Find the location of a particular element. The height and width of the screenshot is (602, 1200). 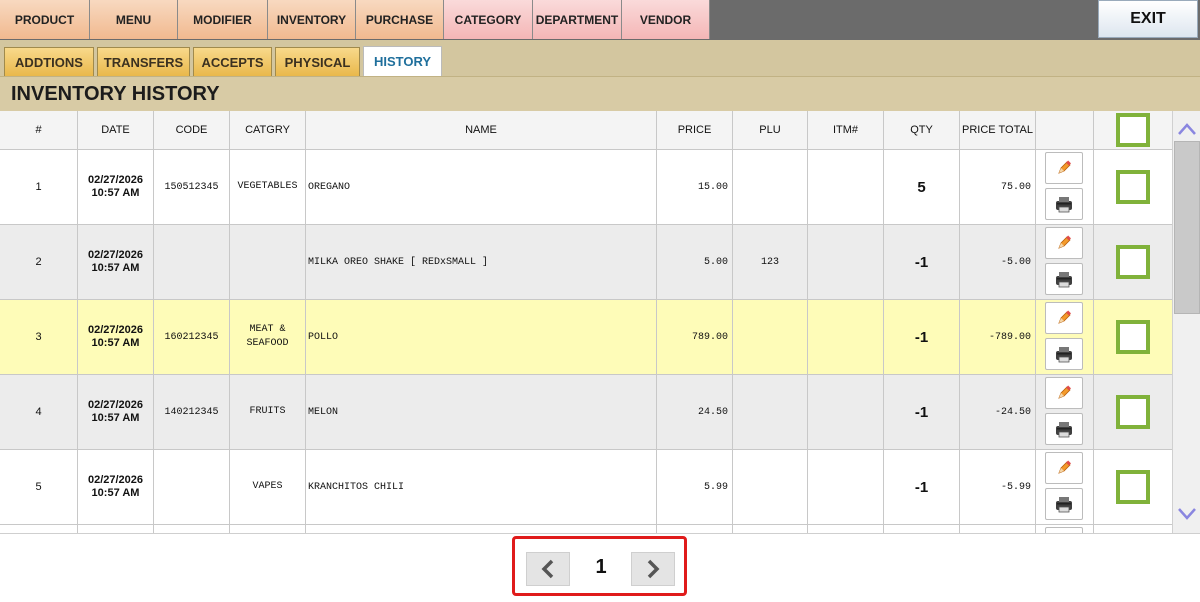

header-price-total: PRICE TOTAL is located at coordinates (998, 130).